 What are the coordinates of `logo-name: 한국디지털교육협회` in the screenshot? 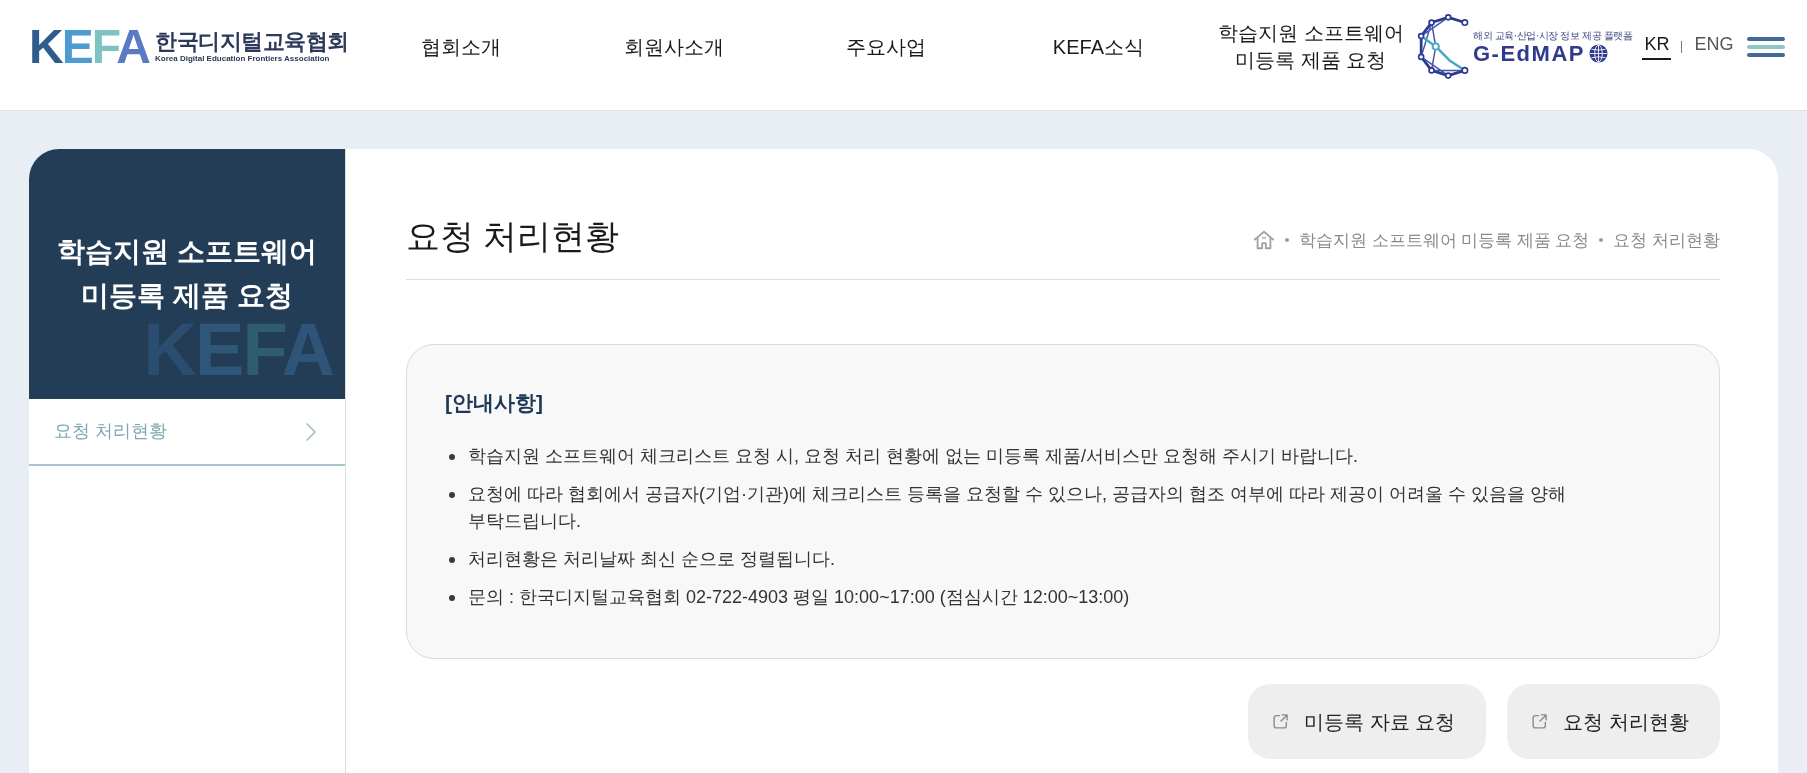 It's located at (252, 42).